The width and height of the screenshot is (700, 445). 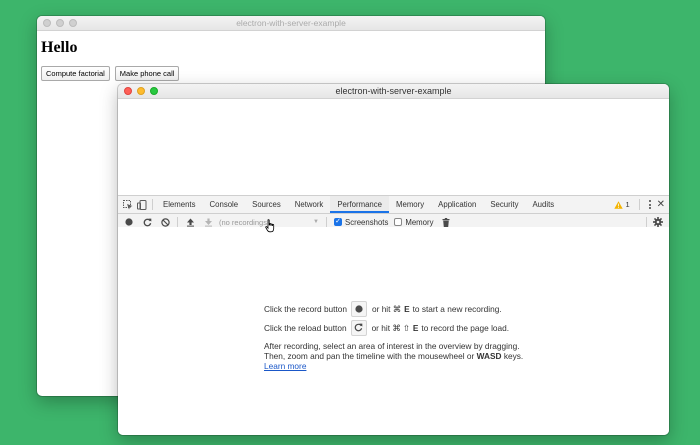 What do you see at coordinates (59, 47) in the screenshot?
I see `page-heading: Hello` at bounding box center [59, 47].